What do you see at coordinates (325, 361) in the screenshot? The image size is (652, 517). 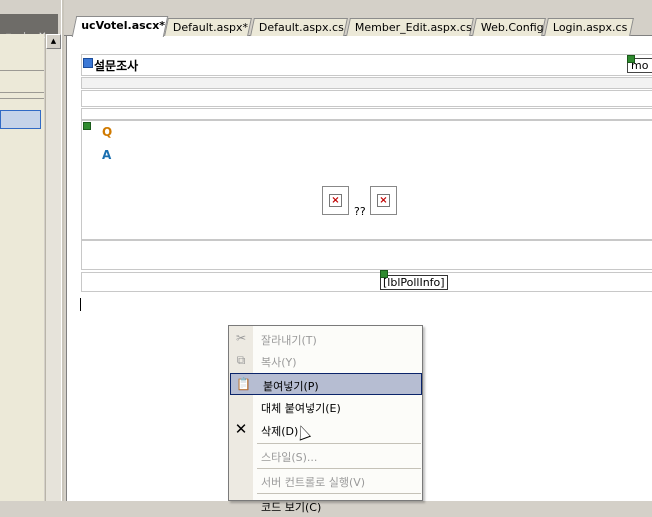 I see `menu-item-copy: ⧉ 복사(Y)` at bounding box center [325, 361].